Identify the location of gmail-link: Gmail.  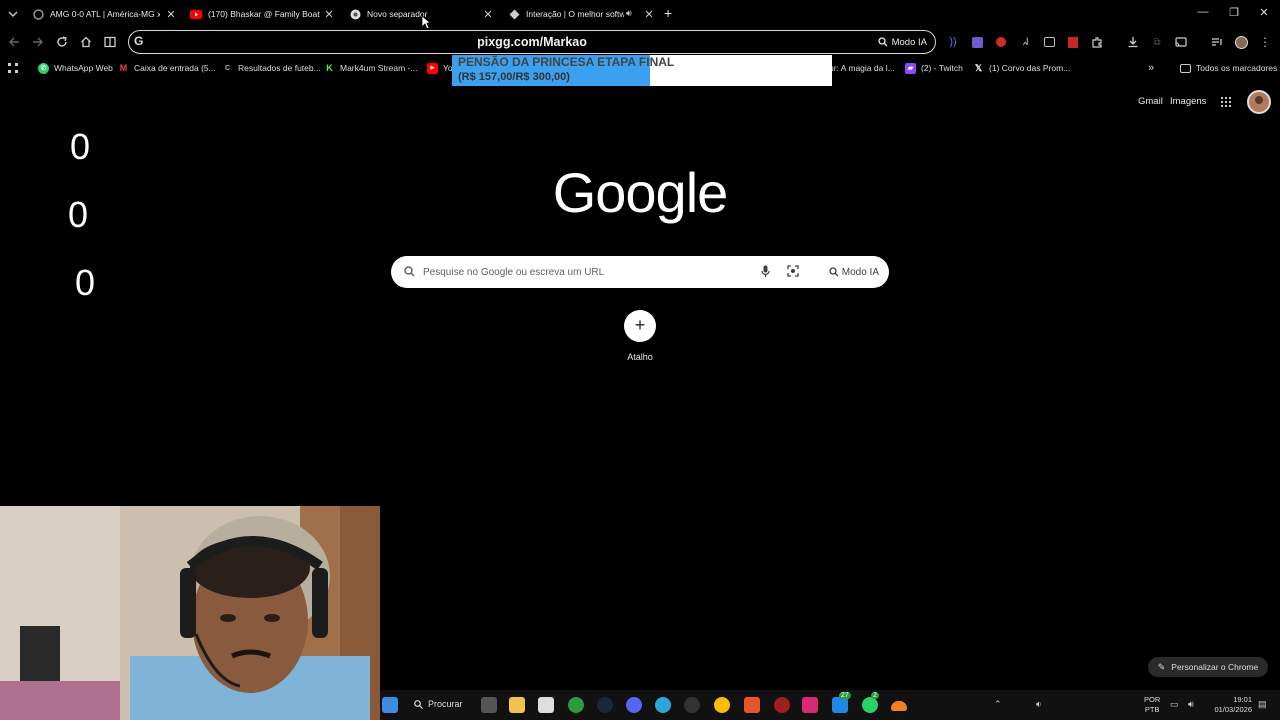
(1150, 101).